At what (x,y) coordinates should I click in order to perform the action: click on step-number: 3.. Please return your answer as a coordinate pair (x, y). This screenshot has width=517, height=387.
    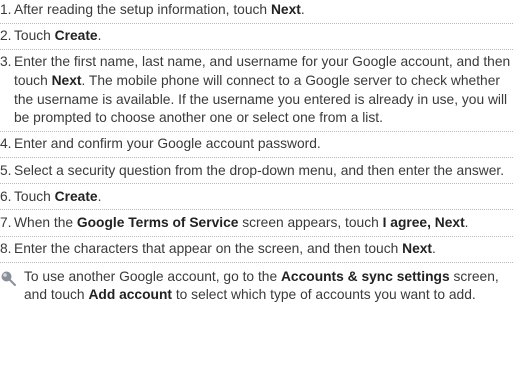
    Looking at the image, I should click on (6, 62).